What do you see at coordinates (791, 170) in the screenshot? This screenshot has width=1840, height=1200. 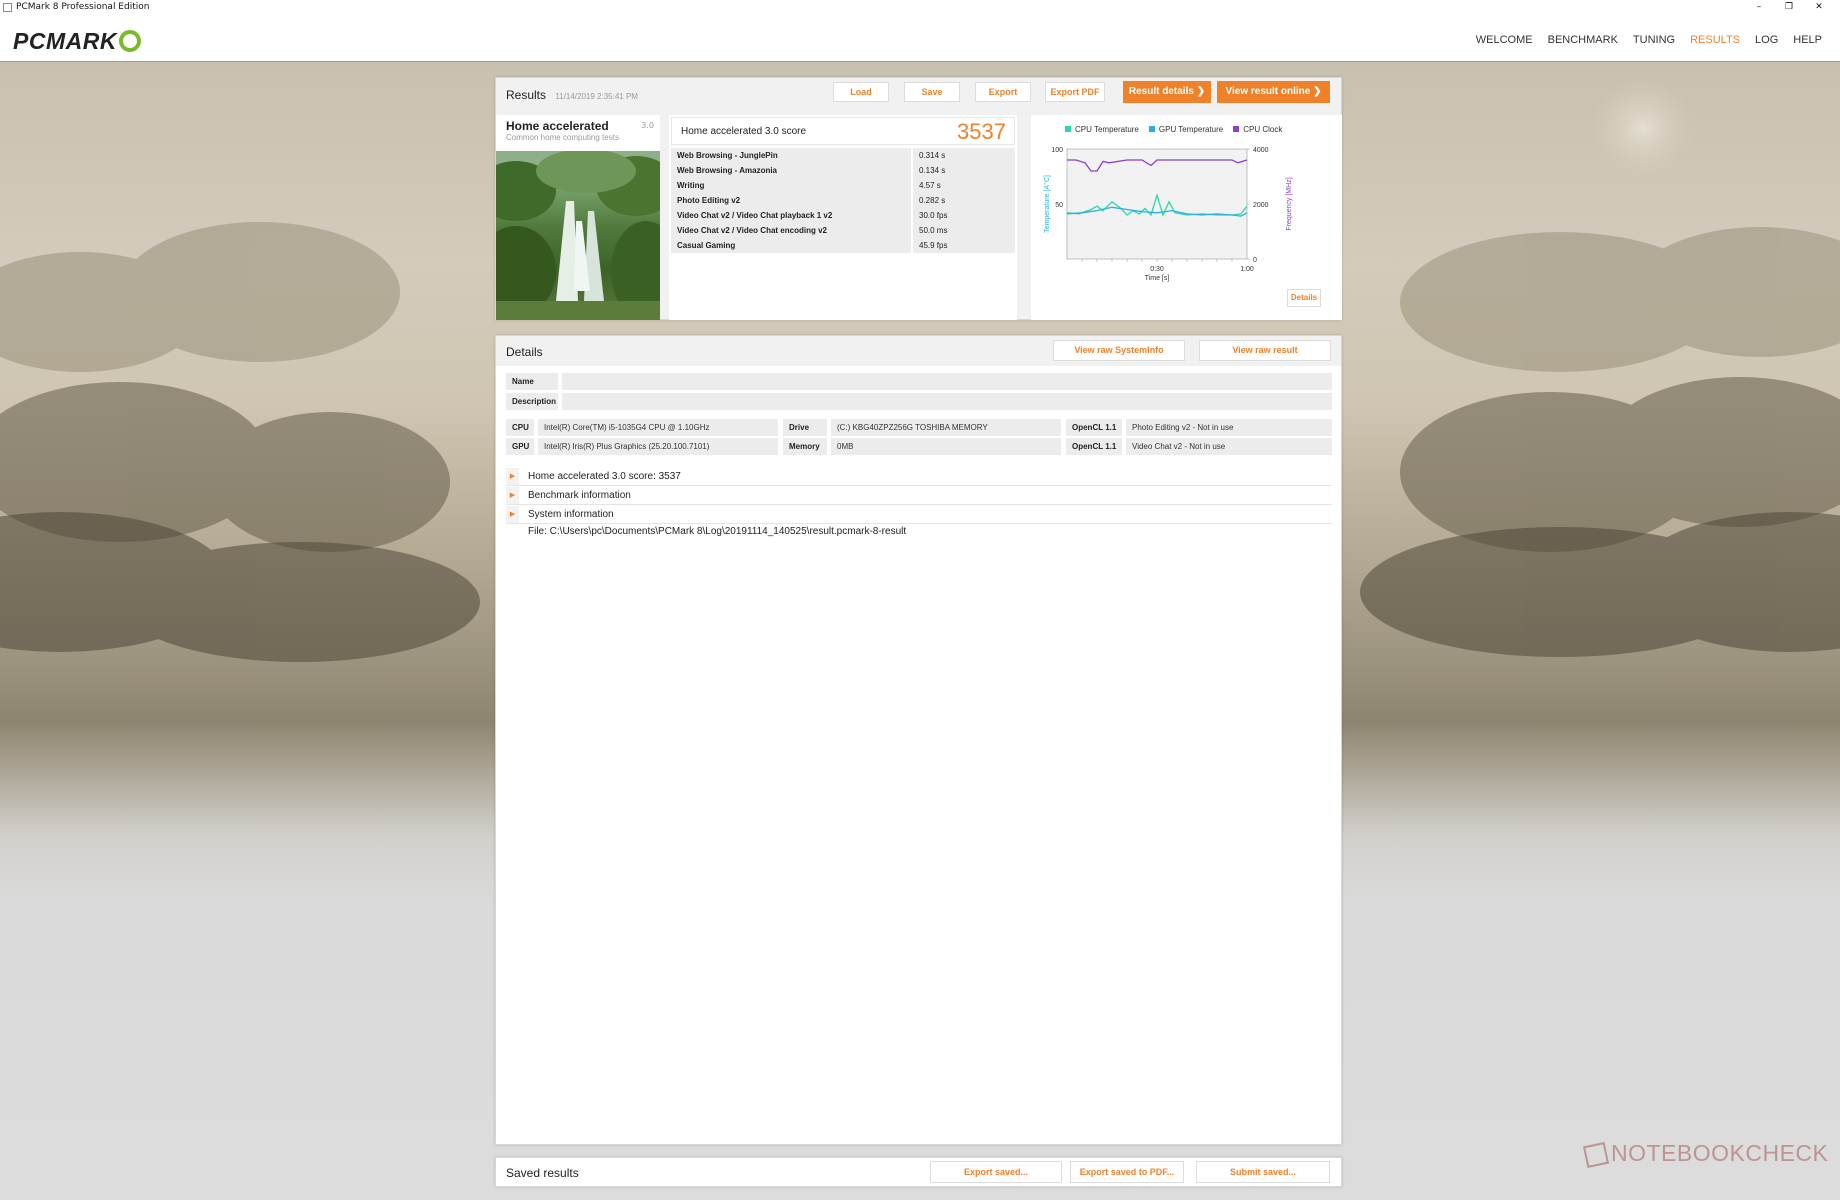 I see `score-row-name: Web Browsing - Amazonia` at bounding box center [791, 170].